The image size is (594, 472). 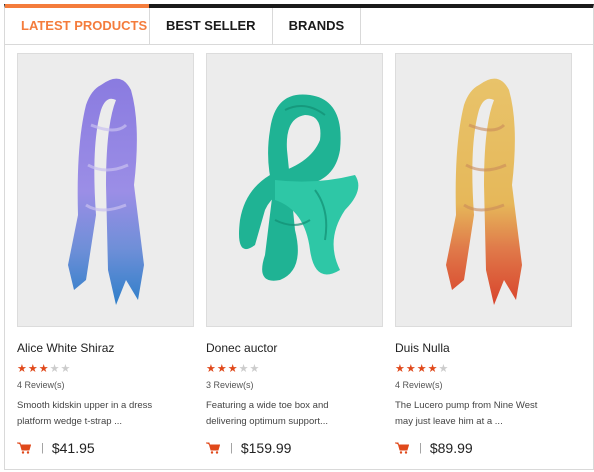 I want to click on tab-bar: LATEST PRODUCTS BEST SELLER BRANDS, so click(x=299, y=24).